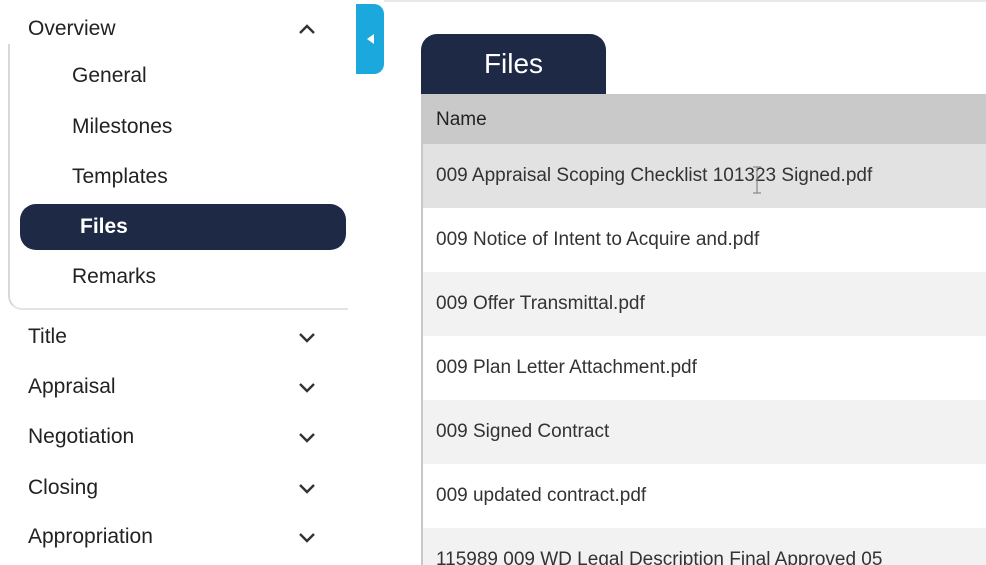 The height and width of the screenshot is (565, 986). Describe the element at coordinates (170, 488) in the screenshot. I see `sidebar-section-closing: Closing` at that location.